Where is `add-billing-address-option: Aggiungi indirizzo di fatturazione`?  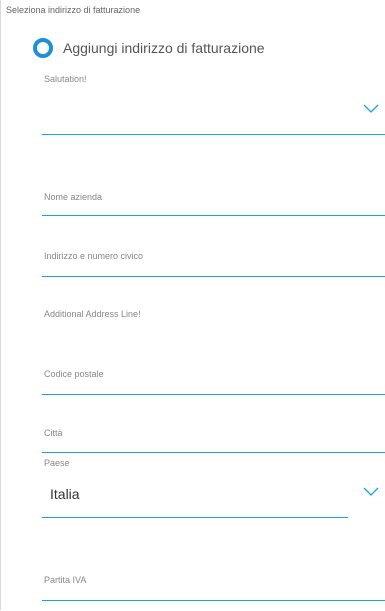 add-billing-address-option: Aggiungi indirizzo di fatturazione is located at coordinates (149, 48).